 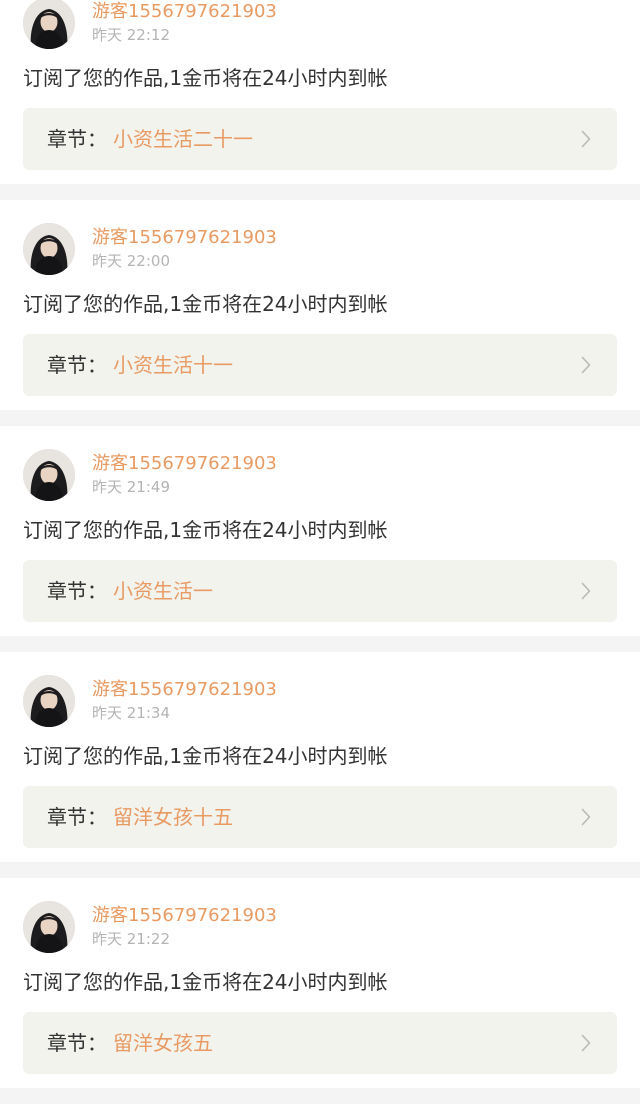 What do you see at coordinates (320, 1043) in the screenshot?
I see `chapter-link: 章节： 留洋女孩五` at bounding box center [320, 1043].